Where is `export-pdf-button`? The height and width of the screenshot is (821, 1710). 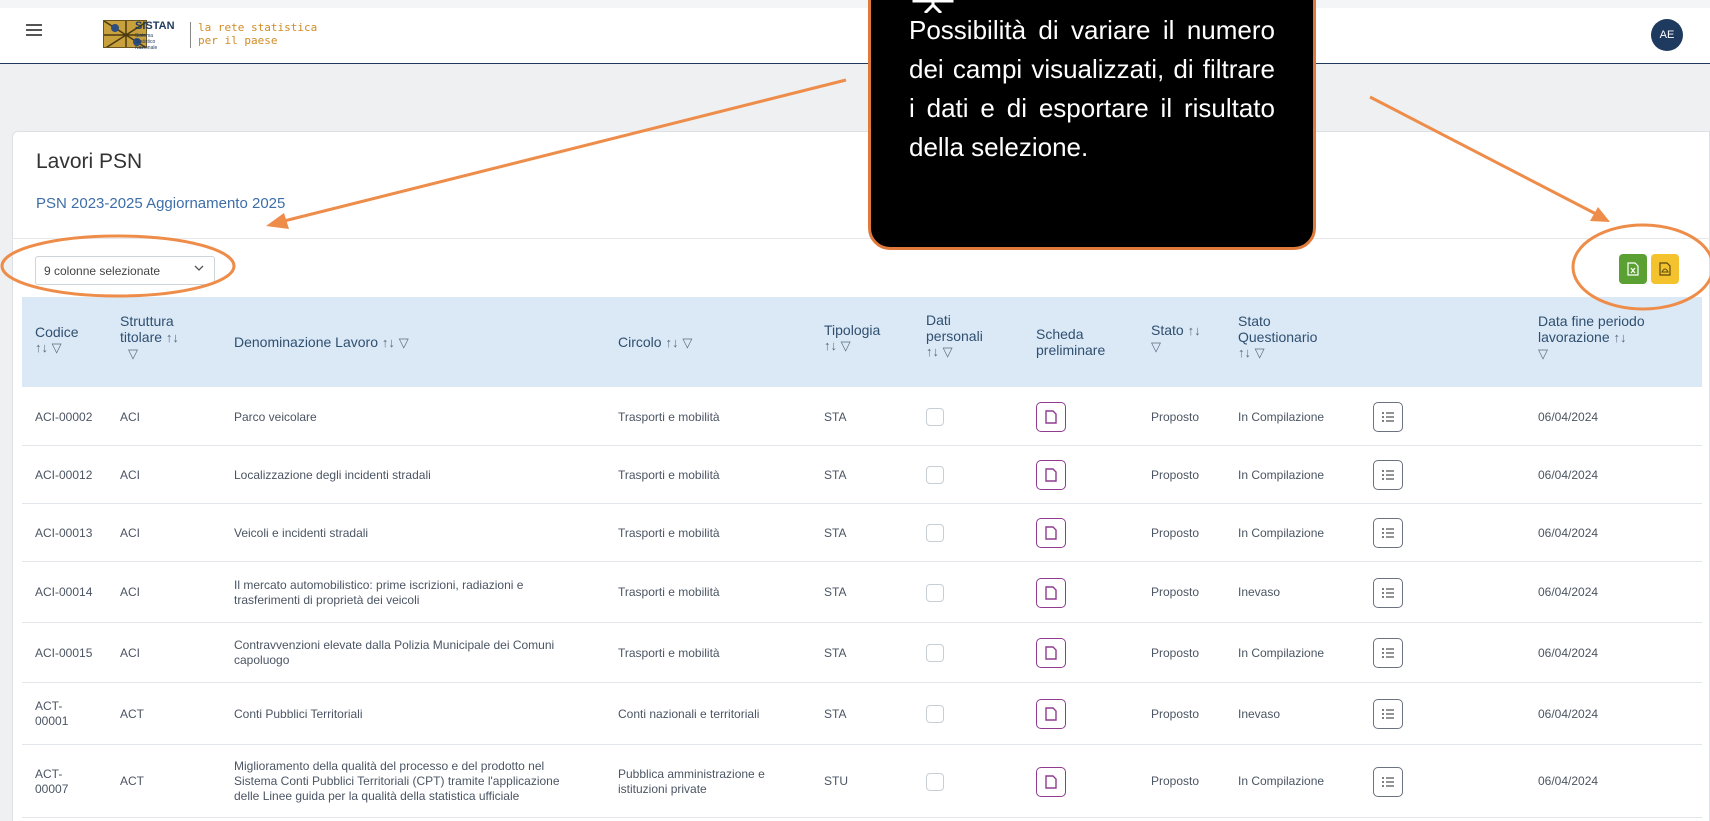 export-pdf-button is located at coordinates (1665, 269).